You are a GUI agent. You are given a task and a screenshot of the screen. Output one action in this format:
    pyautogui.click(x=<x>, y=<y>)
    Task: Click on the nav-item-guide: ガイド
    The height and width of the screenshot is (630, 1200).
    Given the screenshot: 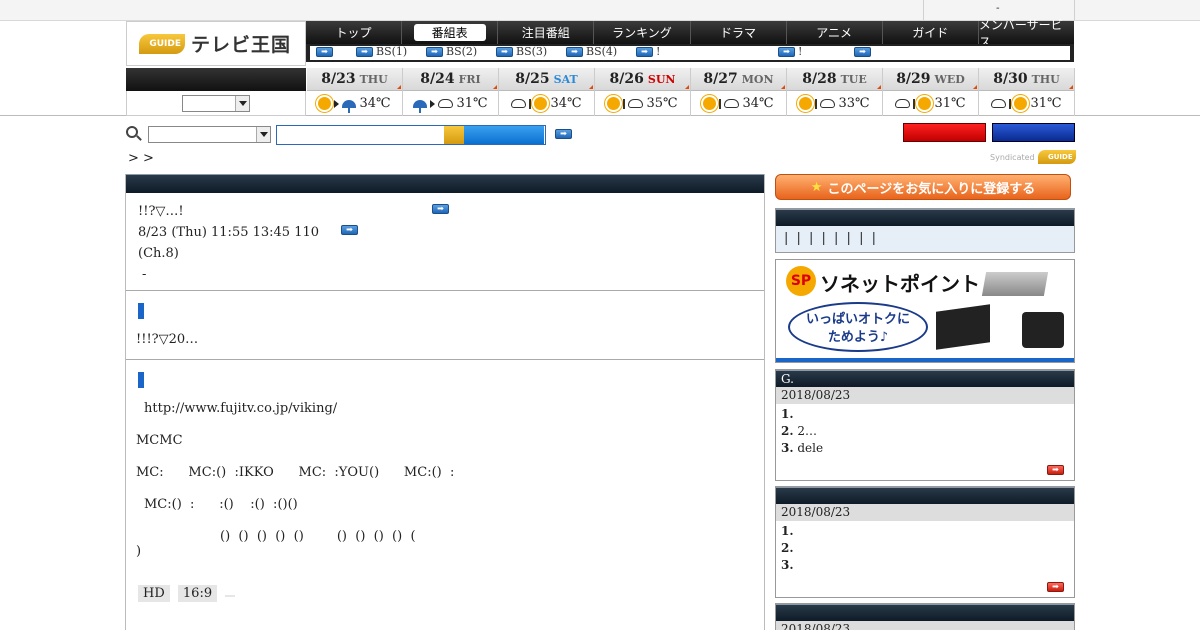 What is the action you would take?
    pyautogui.click(x=931, y=32)
    